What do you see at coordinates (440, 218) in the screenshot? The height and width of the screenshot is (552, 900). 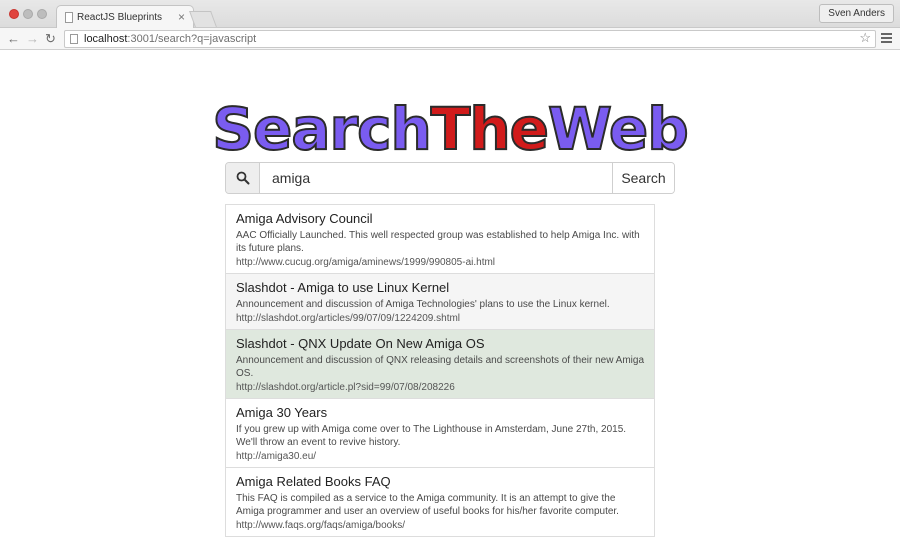 I see `result-title: Amiga Advisory Council` at bounding box center [440, 218].